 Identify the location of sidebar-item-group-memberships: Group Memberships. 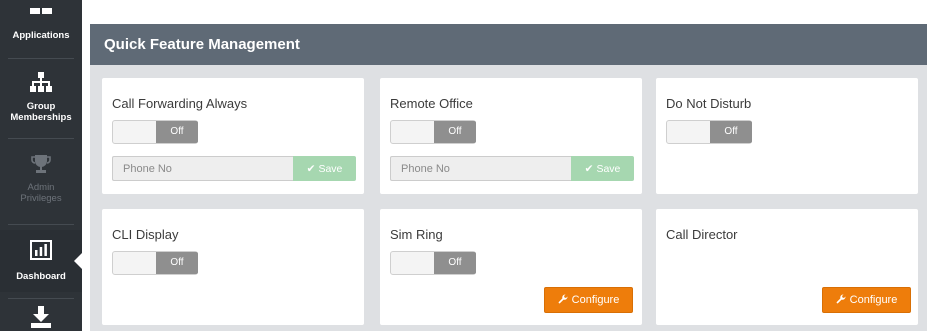
(41, 98).